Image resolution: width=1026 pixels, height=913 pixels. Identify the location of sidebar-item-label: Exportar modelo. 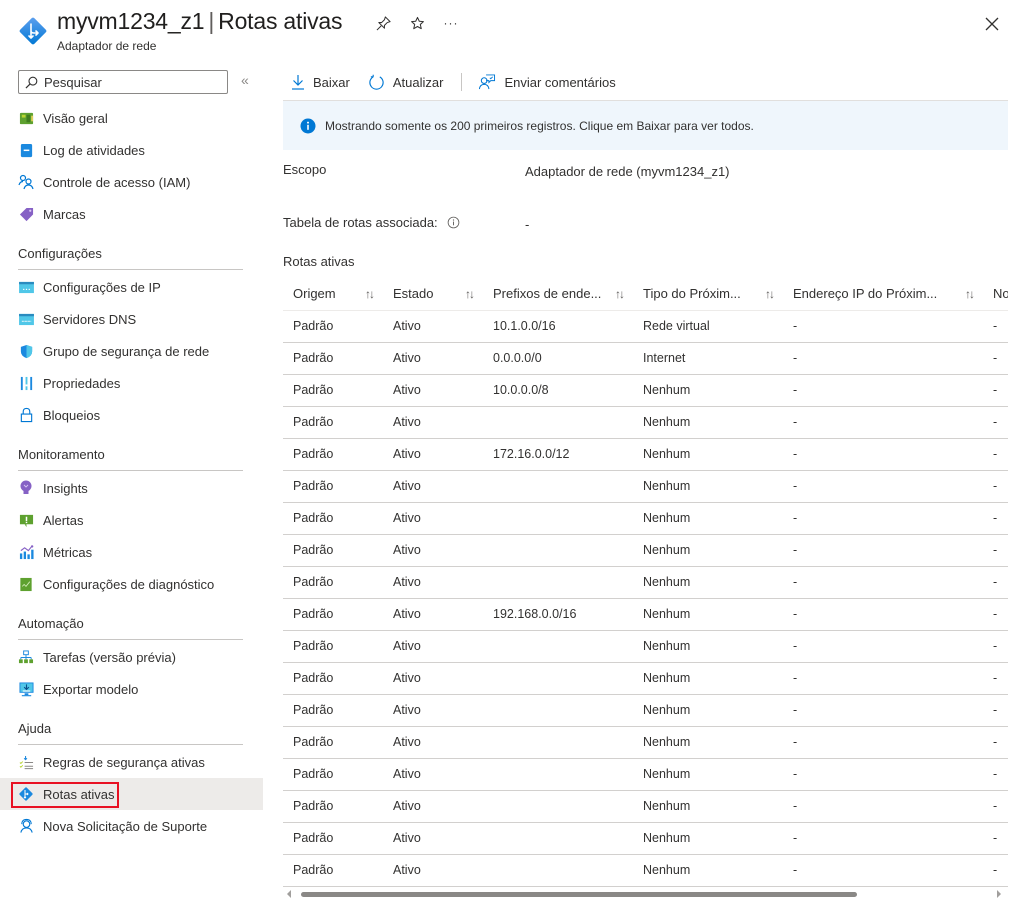
(91, 689).